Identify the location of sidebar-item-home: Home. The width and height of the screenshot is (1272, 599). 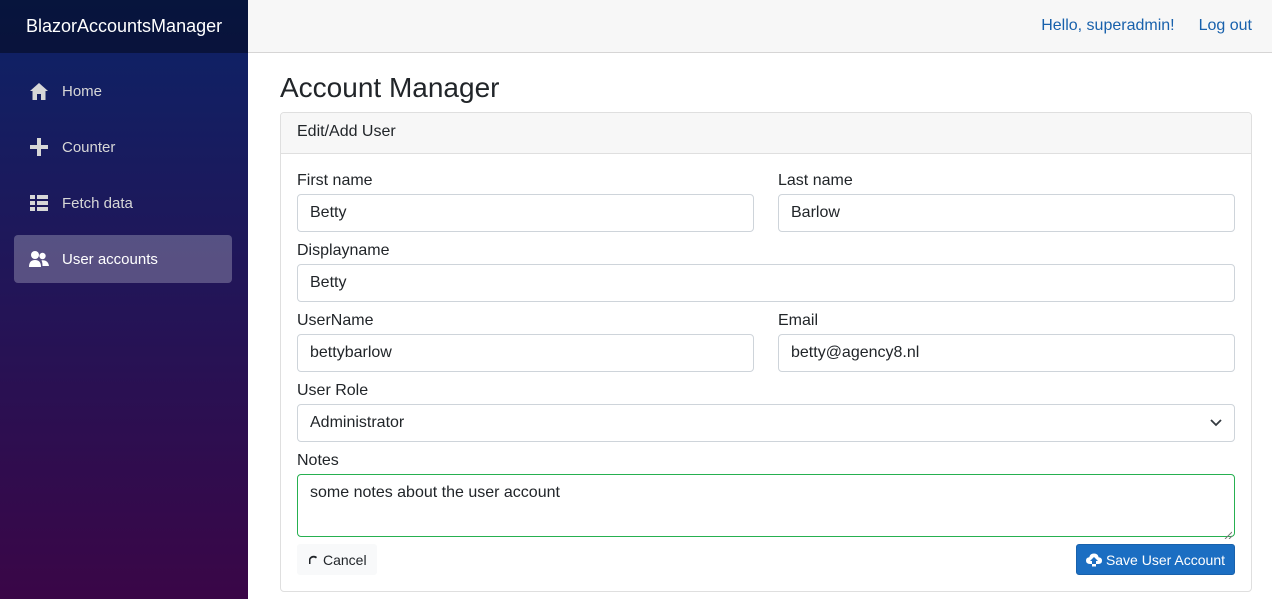
(123, 91).